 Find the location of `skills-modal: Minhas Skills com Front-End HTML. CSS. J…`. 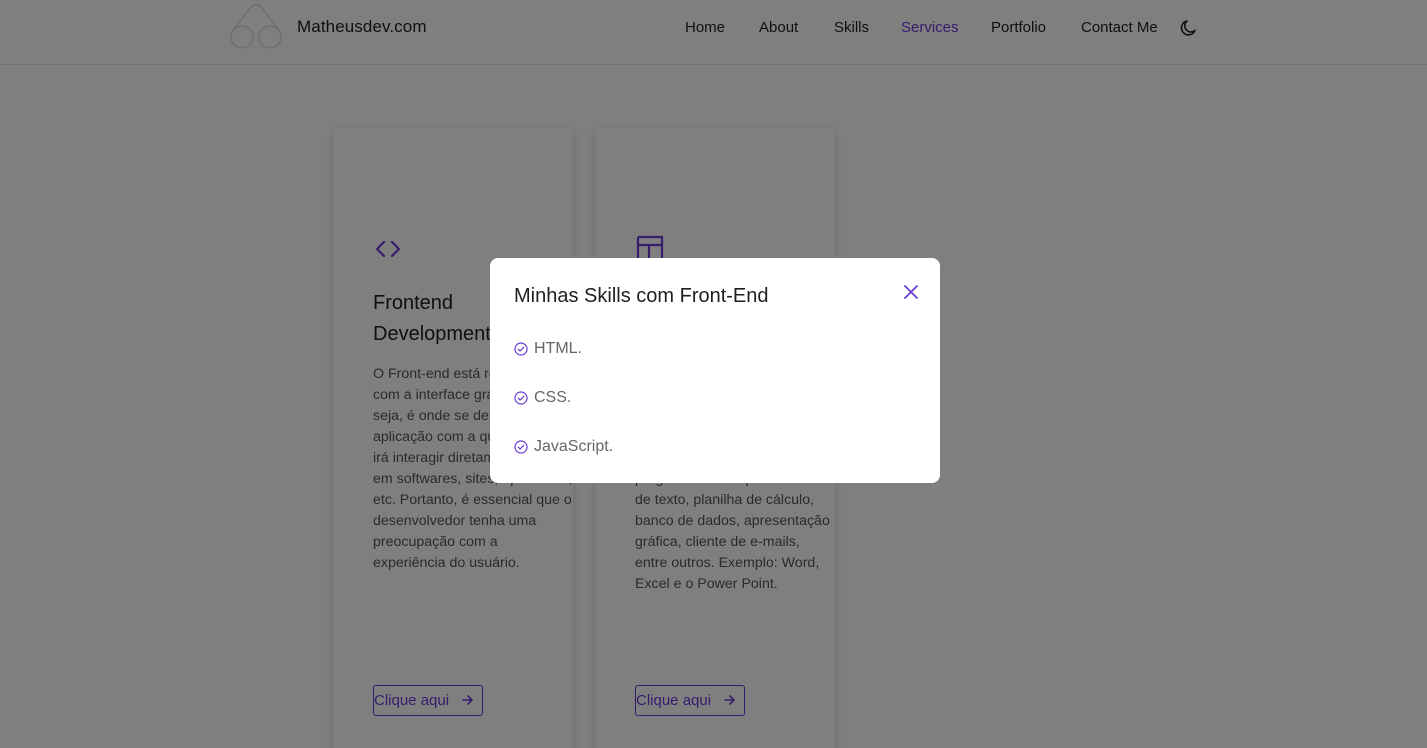

skills-modal: Minhas Skills com Front-End HTML. CSS. J… is located at coordinates (715, 370).